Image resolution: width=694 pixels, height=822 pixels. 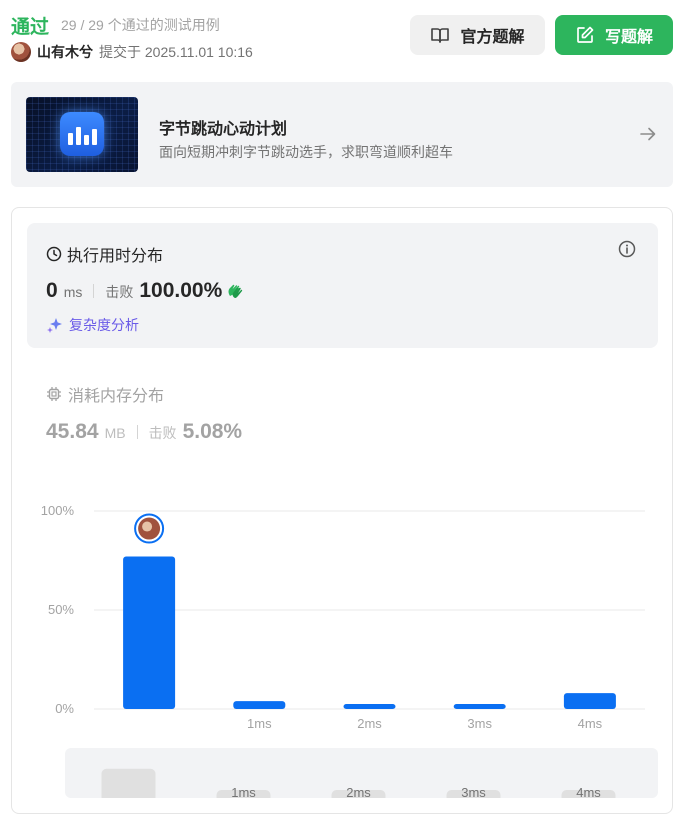 What do you see at coordinates (104, 325) in the screenshot?
I see `complexity-label: 复杂度分析` at bounding box center [104, 325].